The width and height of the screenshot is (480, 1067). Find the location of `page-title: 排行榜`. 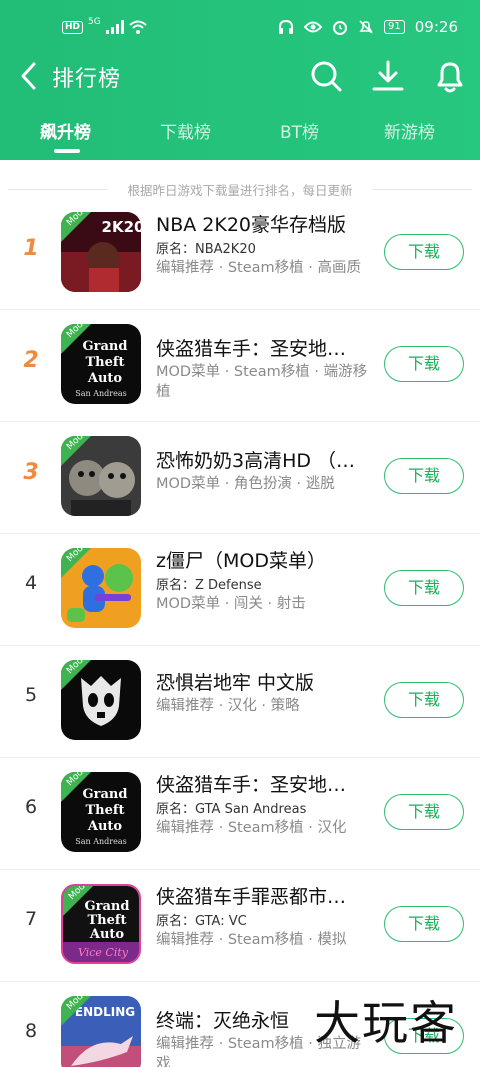

page-title: 排行榜 is located at coordinates (87, 79).